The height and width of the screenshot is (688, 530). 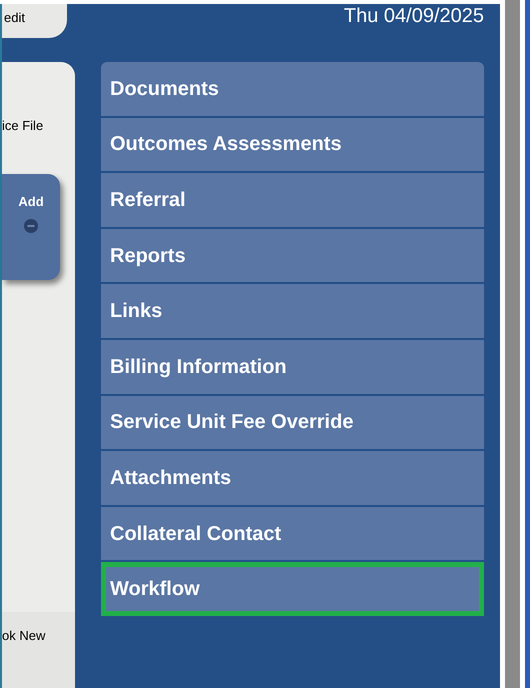 I want to click on minus-circle-icon, so click(x=31, y=226).